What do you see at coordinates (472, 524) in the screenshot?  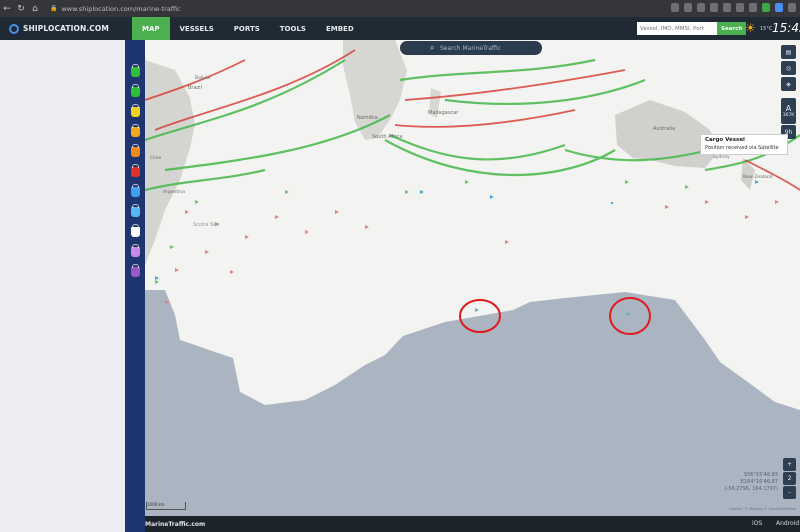 I see `footer-bar: MarineTraffic.com iOS Android` at bounding box center [472, 524].